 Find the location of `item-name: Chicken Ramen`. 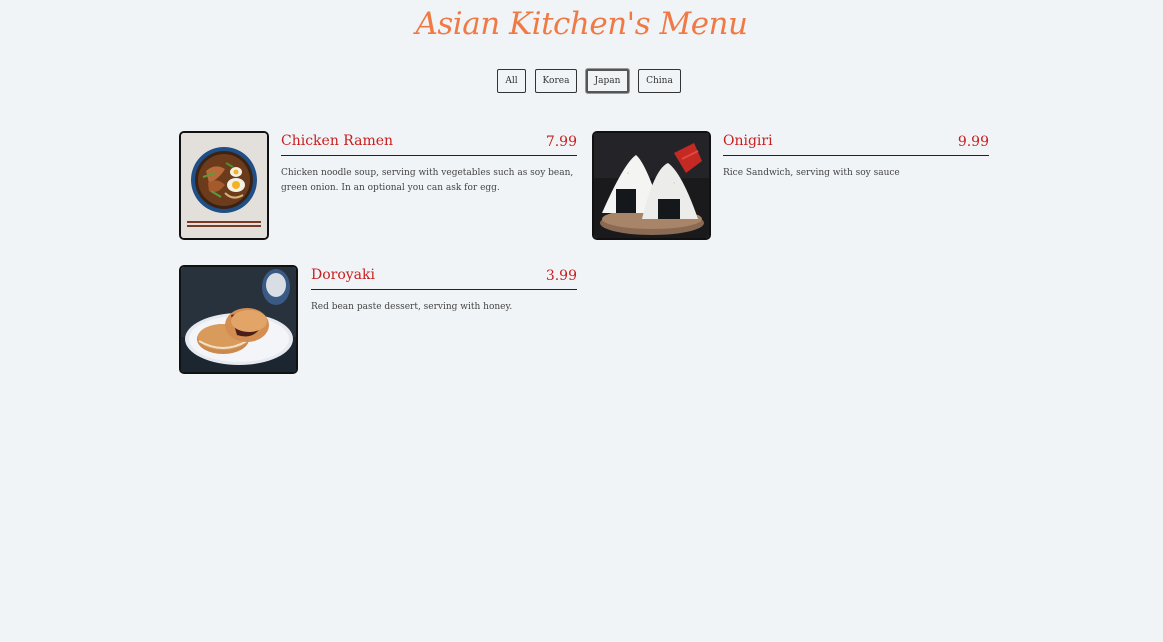

item-name: Chicken Ramen is located at coordinates (337, 141).